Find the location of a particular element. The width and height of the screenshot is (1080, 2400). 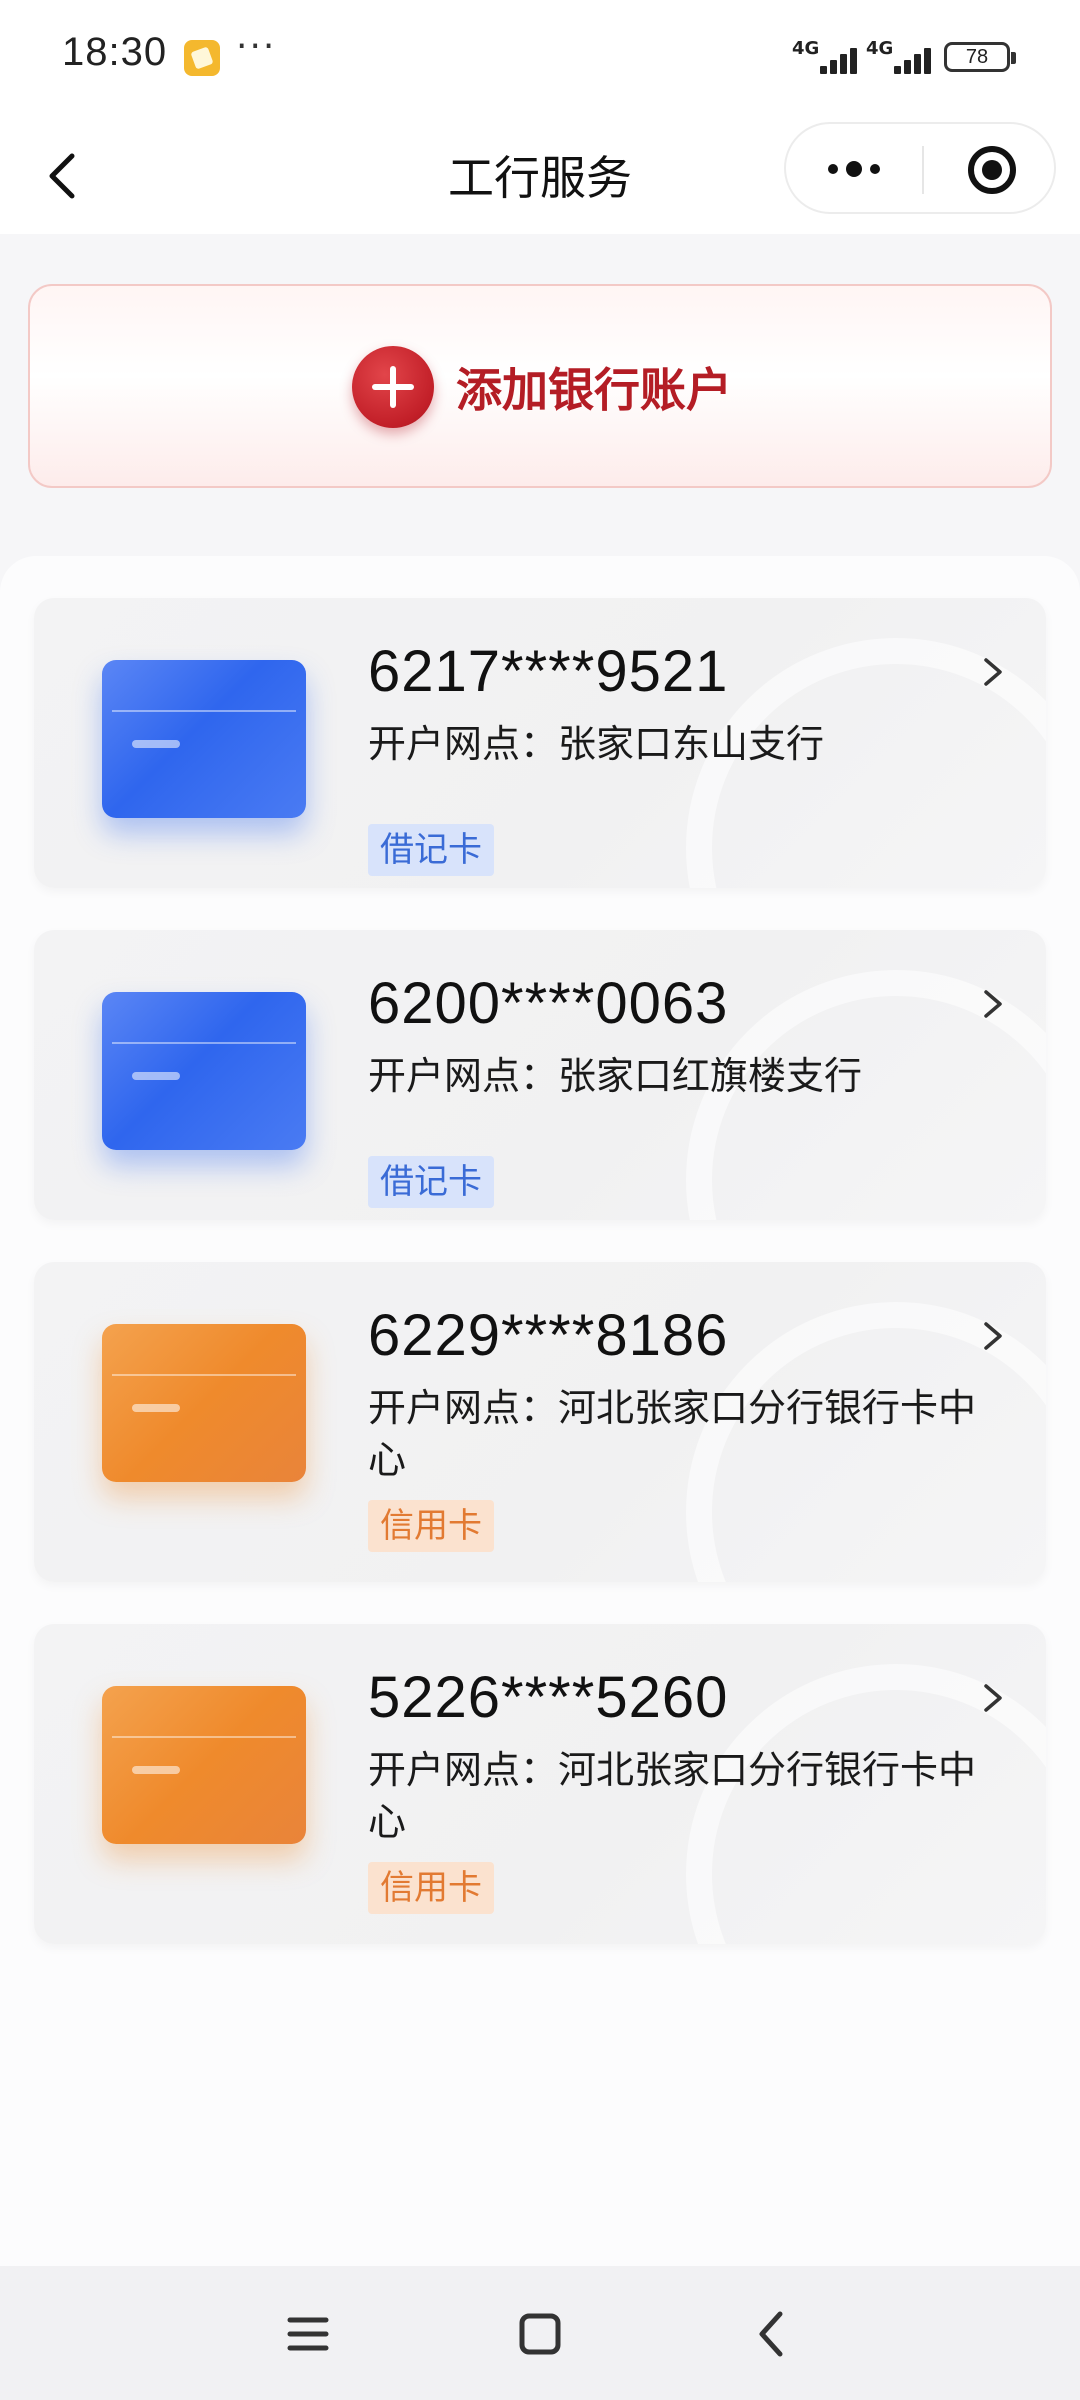

page-title: 工行服务 is located at coordinates (540, 178).